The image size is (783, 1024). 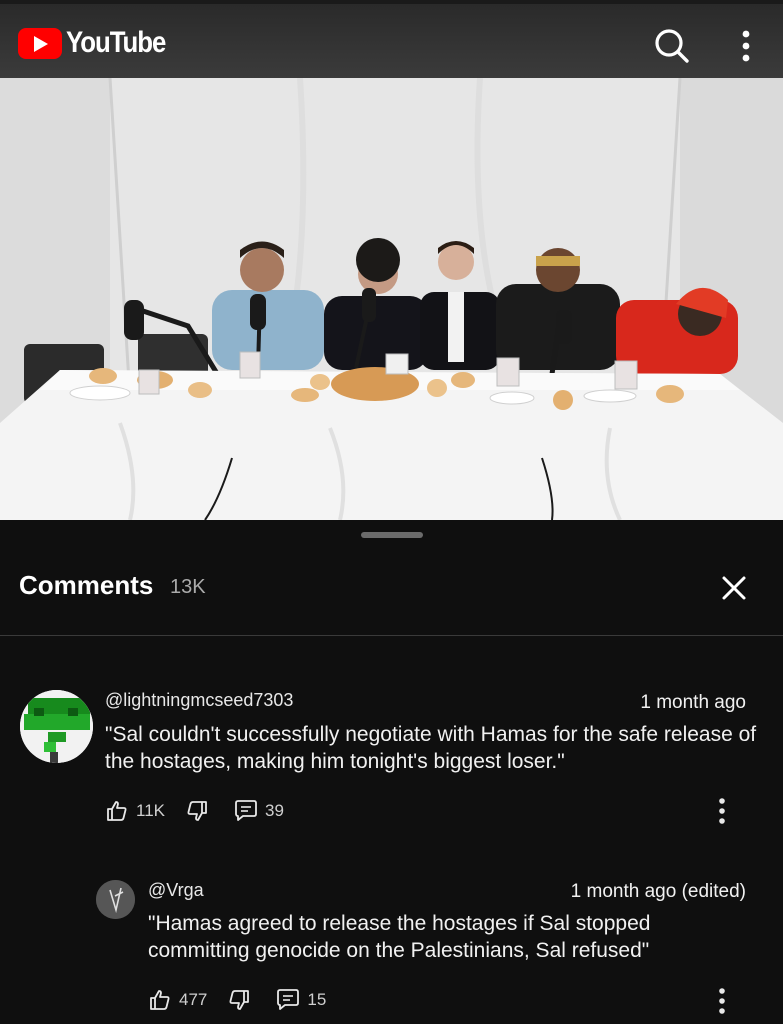 I want to click on comment-timestamp: 1 month ago, so click(x=693, y=702).